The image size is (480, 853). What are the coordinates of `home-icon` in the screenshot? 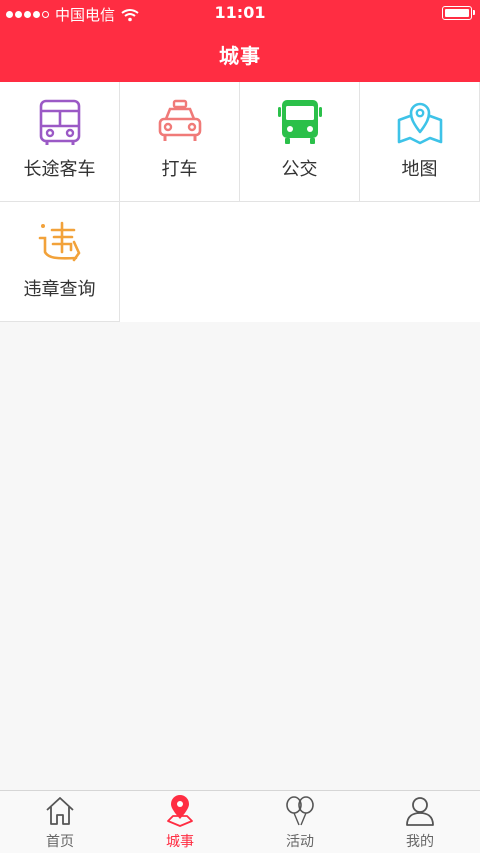 It's located at (60, 811).